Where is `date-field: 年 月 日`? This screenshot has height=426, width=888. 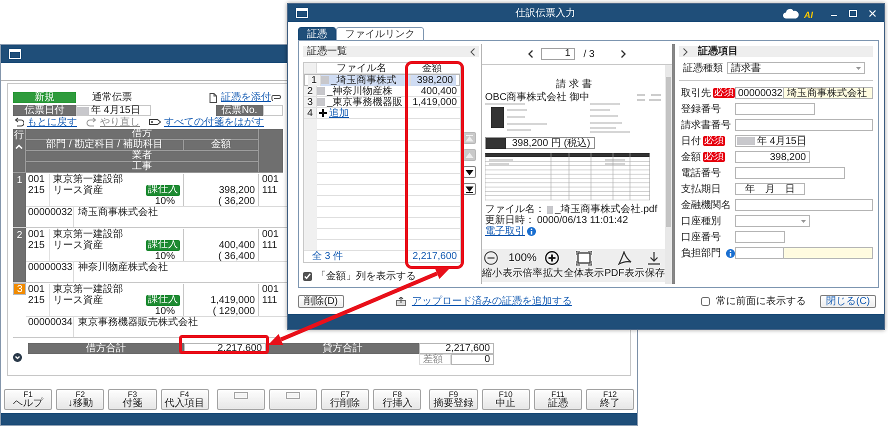 date-field: 年 月 日 is located at coordinates (770, 189).